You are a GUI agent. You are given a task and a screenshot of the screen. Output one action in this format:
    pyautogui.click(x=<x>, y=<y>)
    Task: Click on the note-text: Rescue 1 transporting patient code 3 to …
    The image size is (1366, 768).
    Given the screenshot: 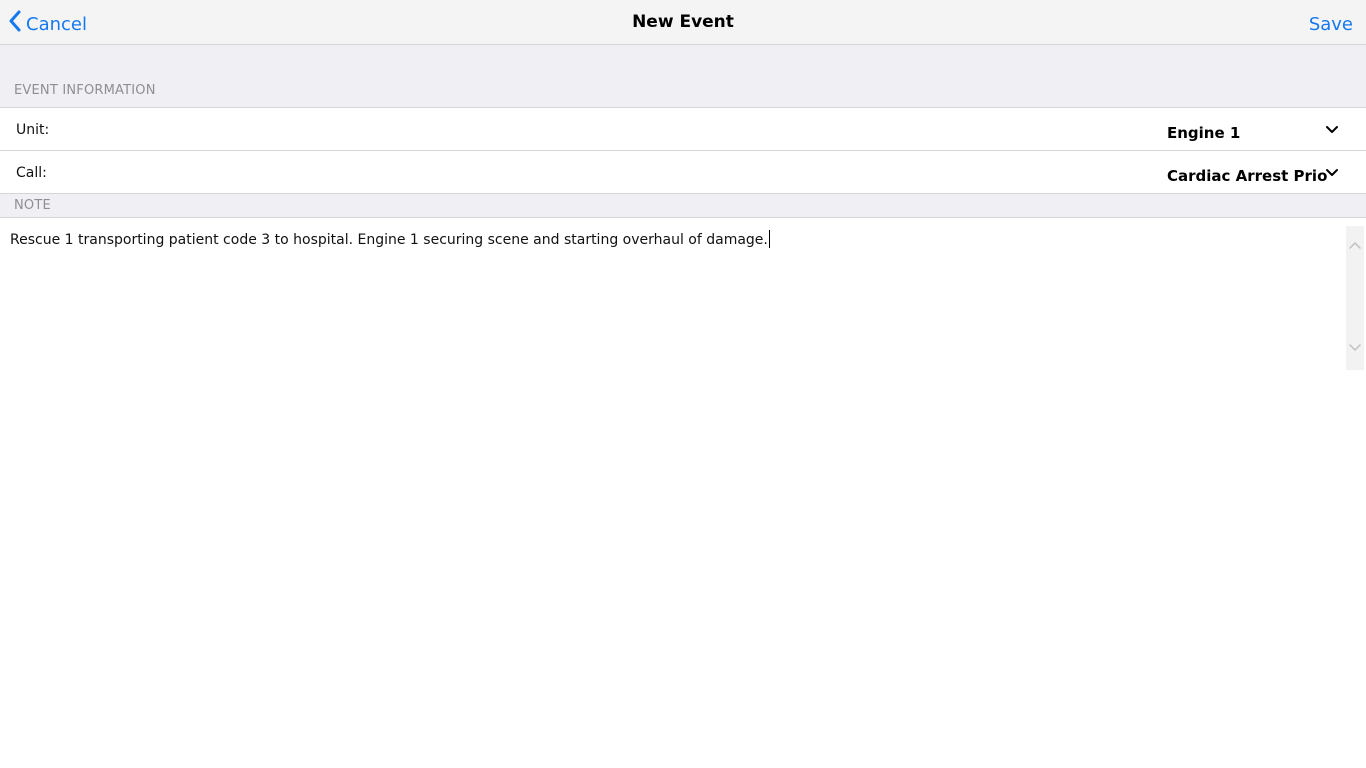 What is the action you would take?
    pyautogui.click(x=389, y=240)
    